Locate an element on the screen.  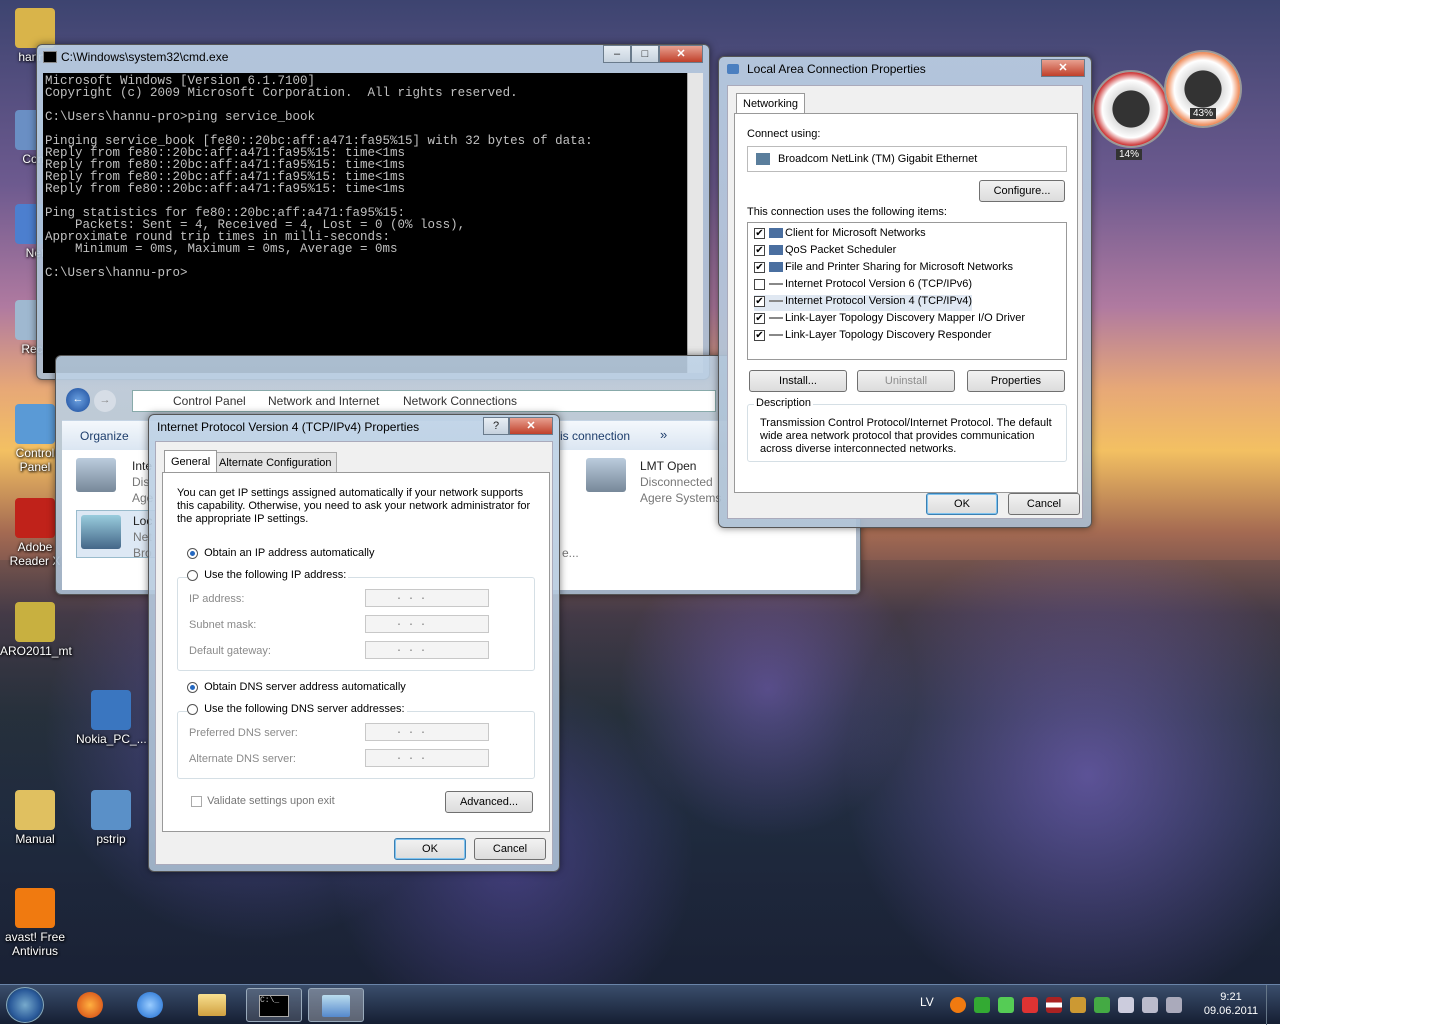
help-button: ? is located at coordinates (496, 426).